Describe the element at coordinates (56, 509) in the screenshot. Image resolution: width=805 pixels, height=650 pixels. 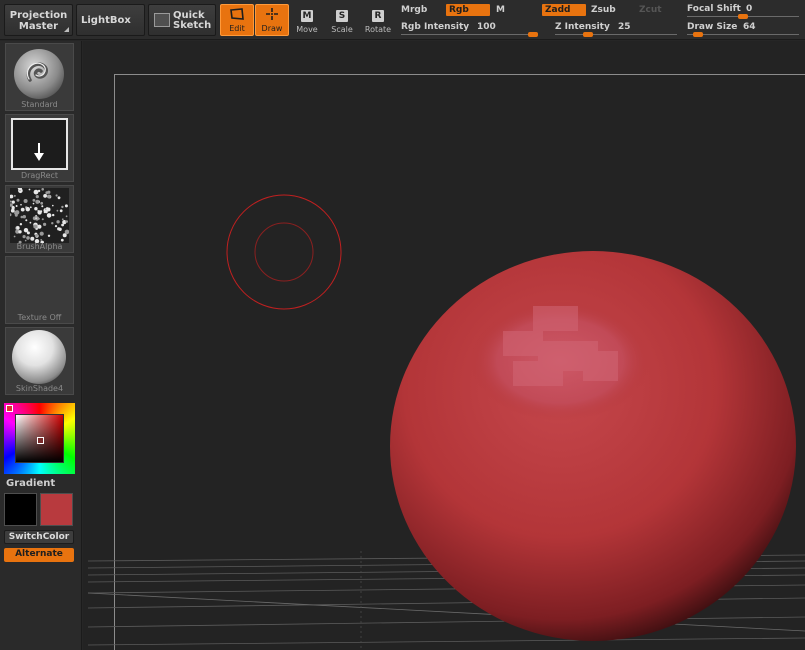
I see `main-color-swatch` at that location.